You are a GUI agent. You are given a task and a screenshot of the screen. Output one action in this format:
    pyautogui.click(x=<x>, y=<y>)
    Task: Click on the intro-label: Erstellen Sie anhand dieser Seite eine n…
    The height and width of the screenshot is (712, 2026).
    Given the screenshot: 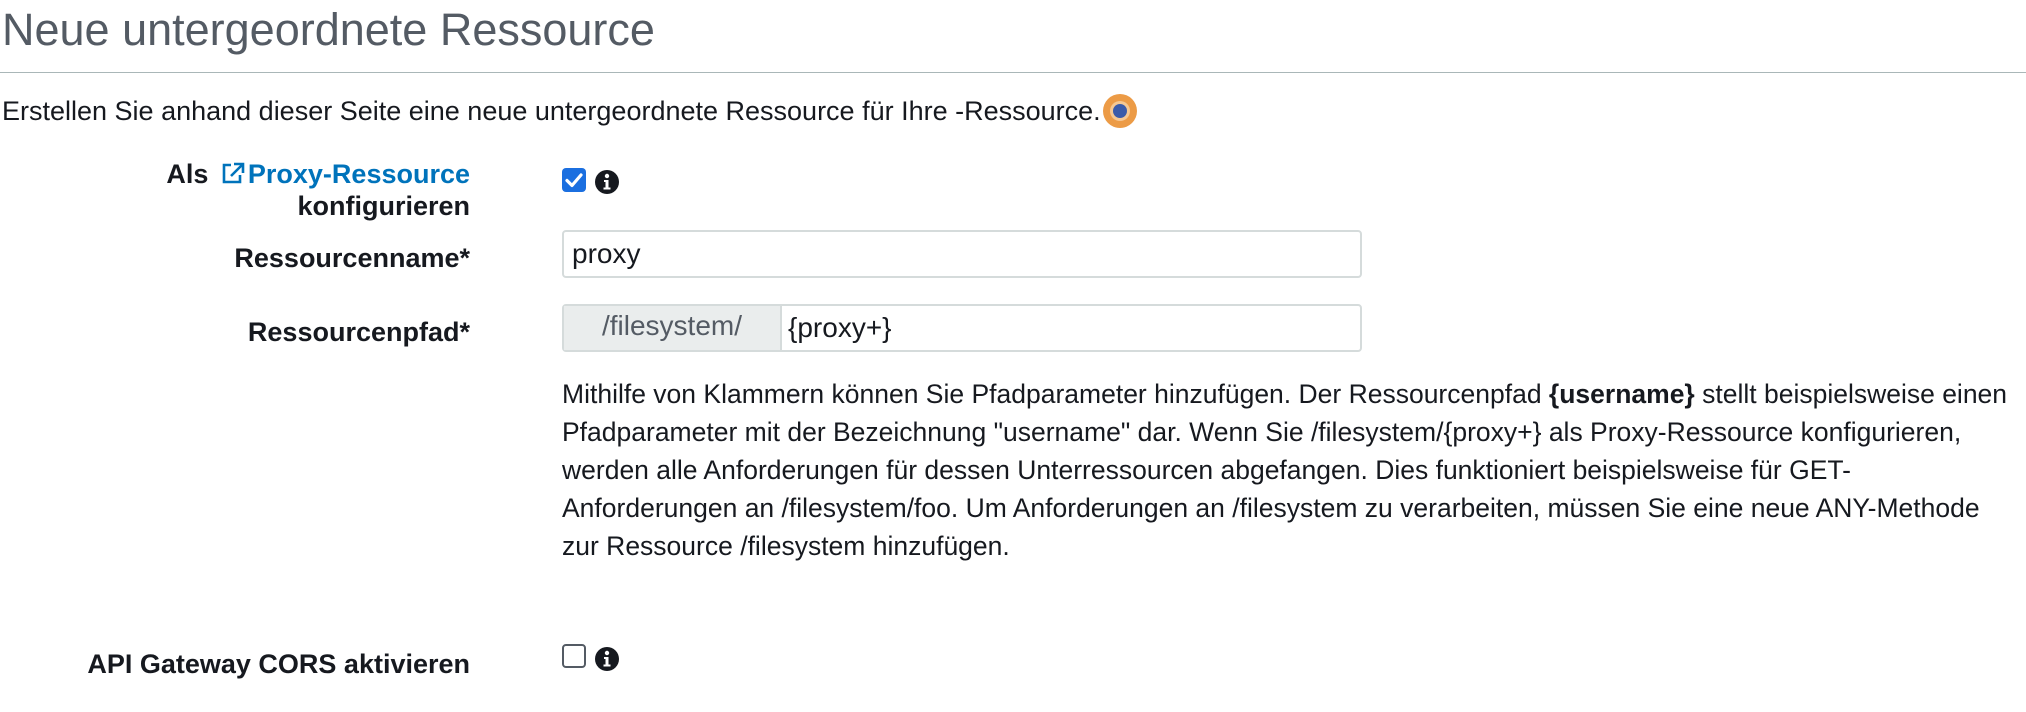 What is the action you would take?
    pyautogui.click(x=551, y=111)
    